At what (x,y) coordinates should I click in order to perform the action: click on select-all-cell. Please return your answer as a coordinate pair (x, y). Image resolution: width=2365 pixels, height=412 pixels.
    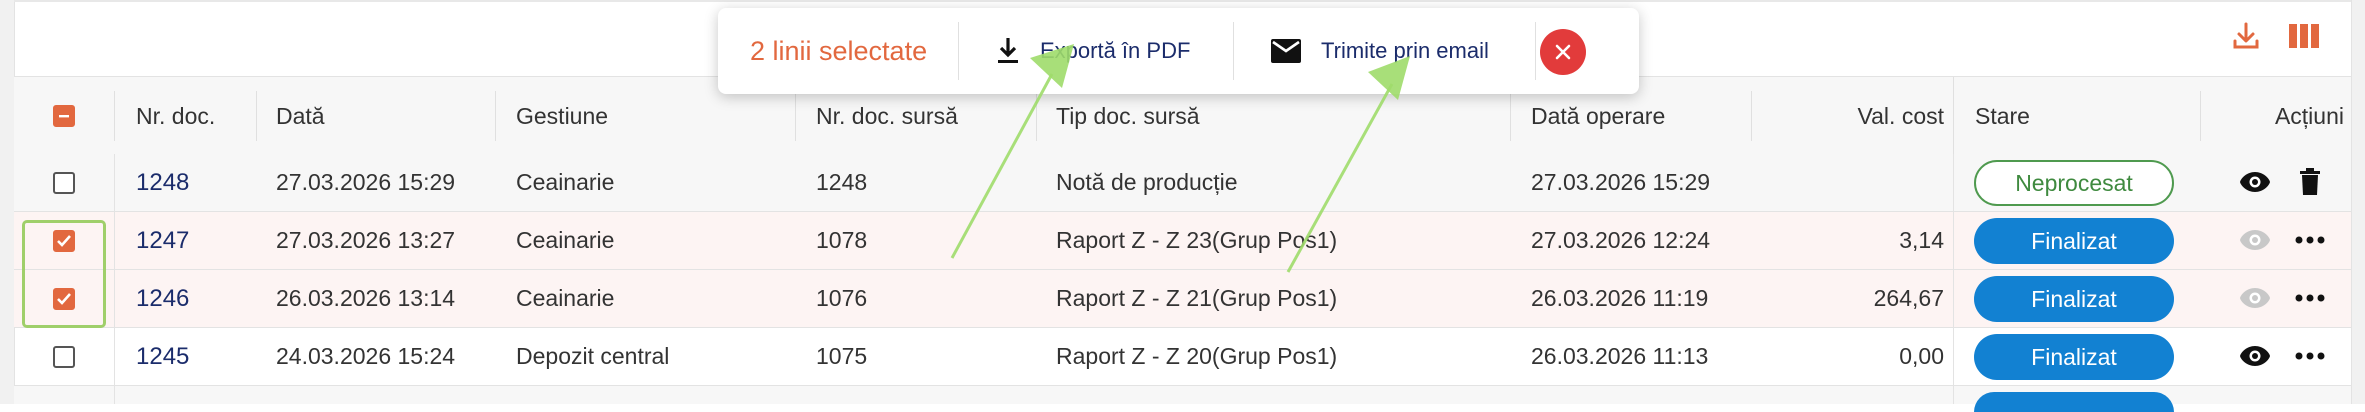
    Looking at the image, I should click on (64, 116).